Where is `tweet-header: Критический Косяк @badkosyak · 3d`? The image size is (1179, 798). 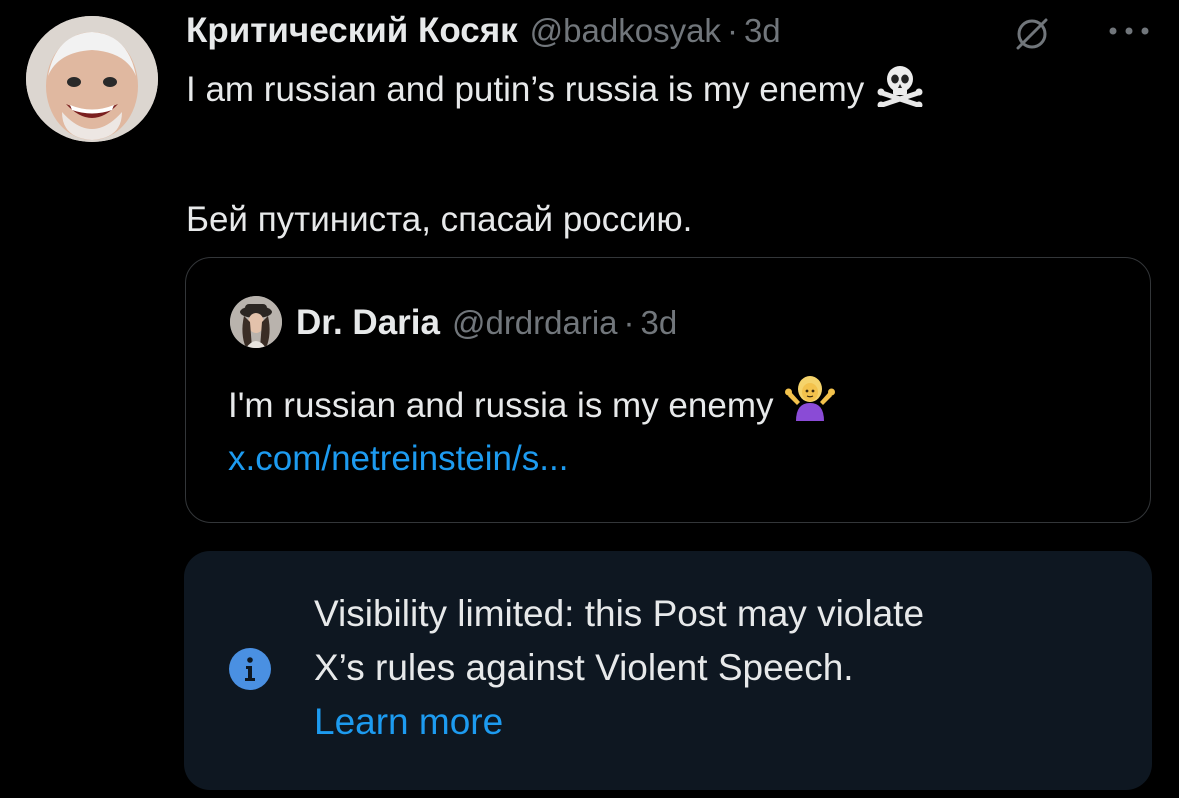 tweet-header: Критический Косяк @badkosyak · 3d is located at coordinates (483, 31).